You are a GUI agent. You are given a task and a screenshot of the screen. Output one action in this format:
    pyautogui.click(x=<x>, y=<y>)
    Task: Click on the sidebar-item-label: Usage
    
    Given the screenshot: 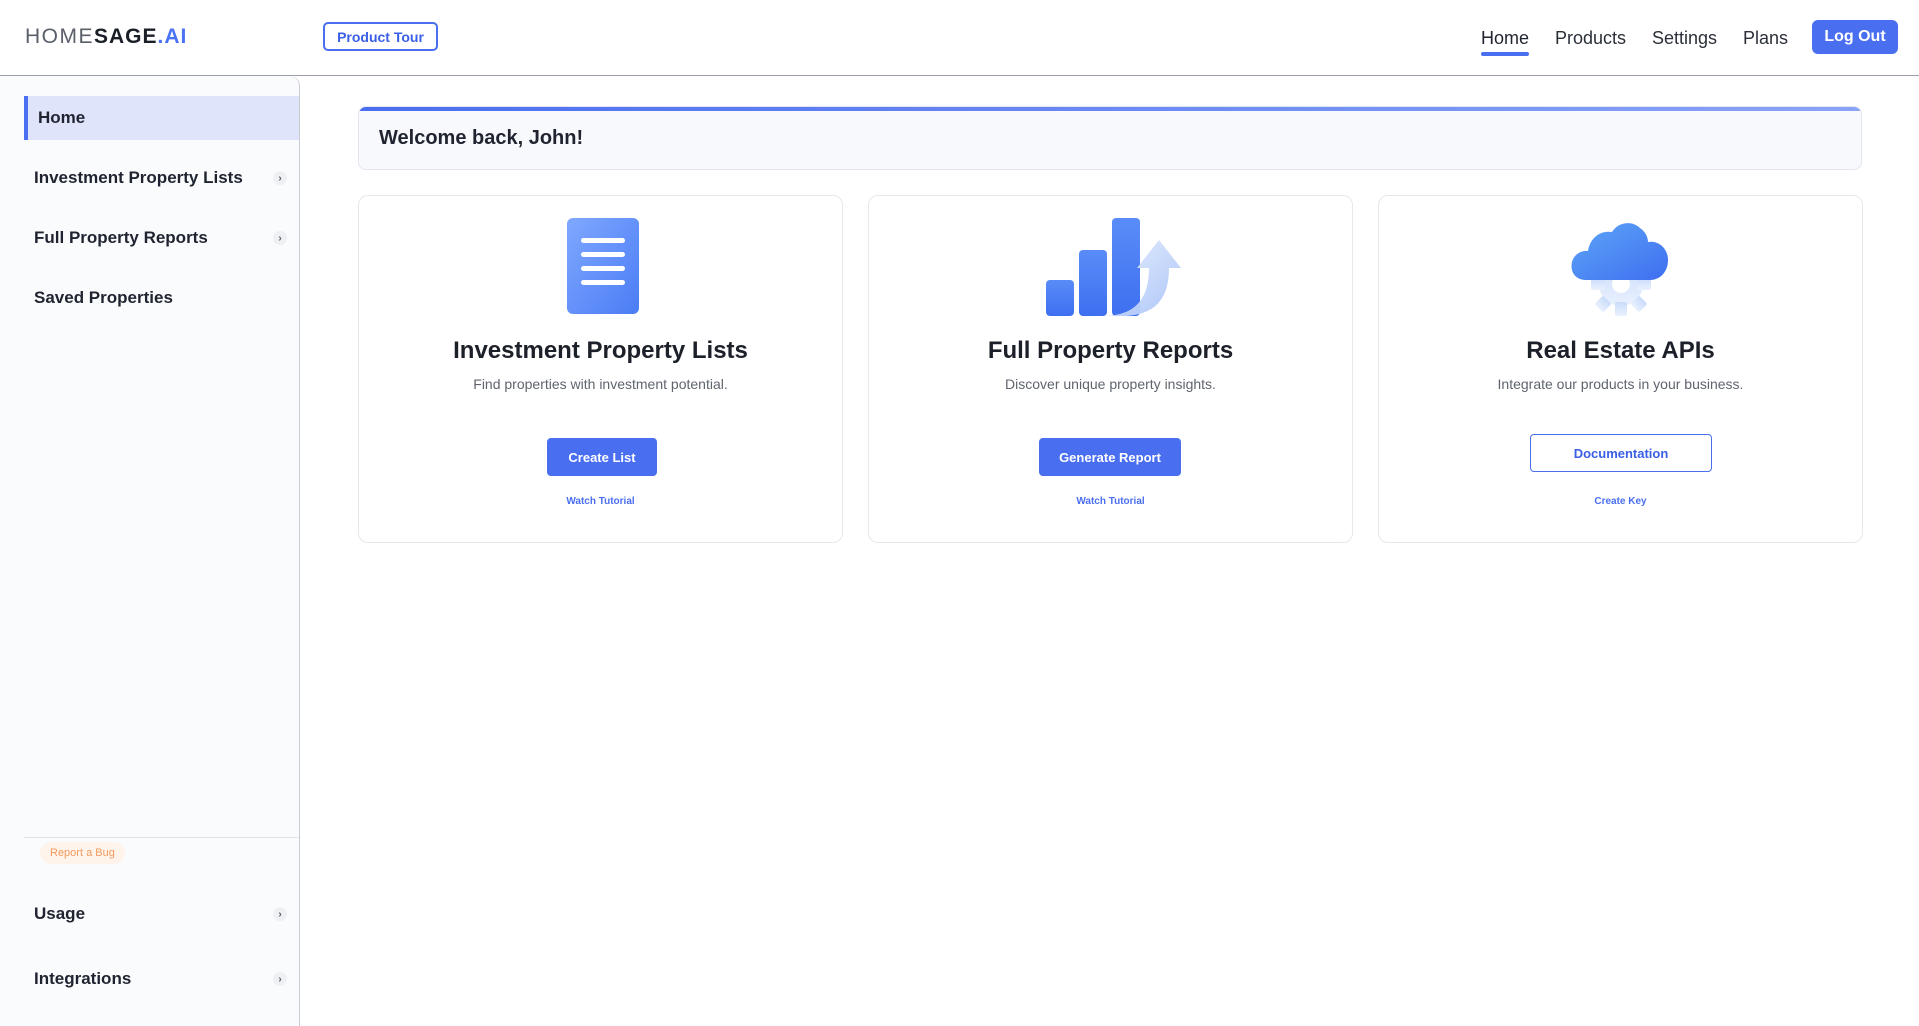 What is the action you would take?
    pyautogui.click(x=60, y=913)
    